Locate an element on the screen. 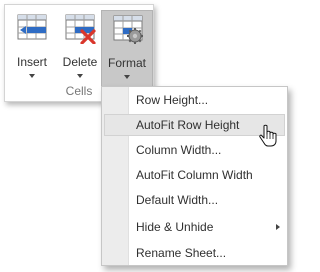  delete-cells-icon is located at coordinates (80, 29).